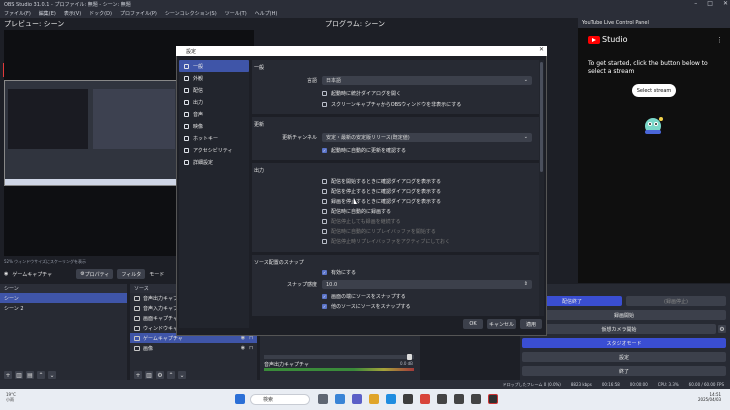  I want to click on option-row: ✓ 他のソースにソースをスナップする, so click(366, 306).